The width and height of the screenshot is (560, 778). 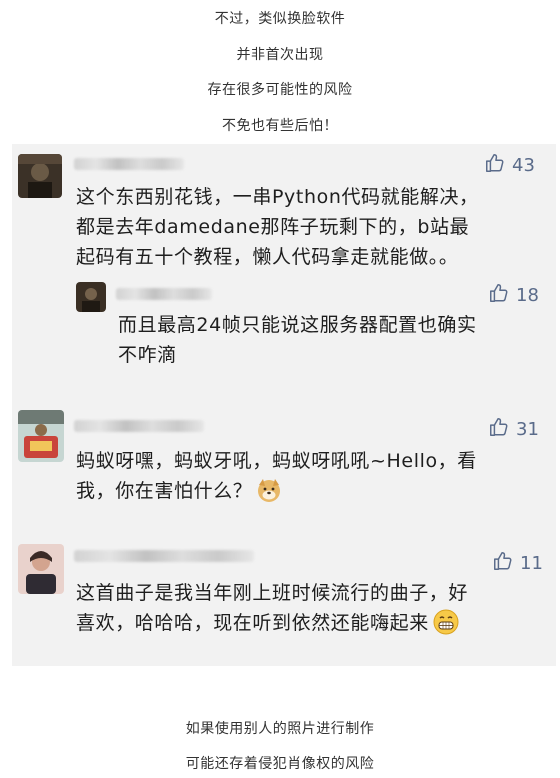 What do you see at coordinates (527, 295) in the screenshot?
I see `like-count: 18` at bounding box center [527, 295].